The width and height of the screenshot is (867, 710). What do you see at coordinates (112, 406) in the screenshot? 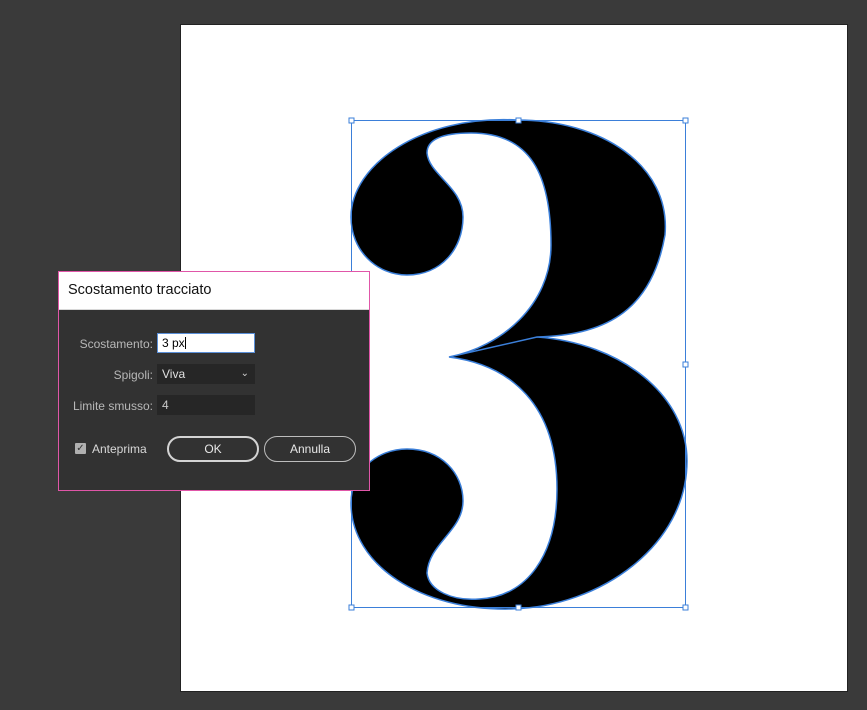
I see `miter-limit-label: Limite smusso:` at bounding box center [112, 406].